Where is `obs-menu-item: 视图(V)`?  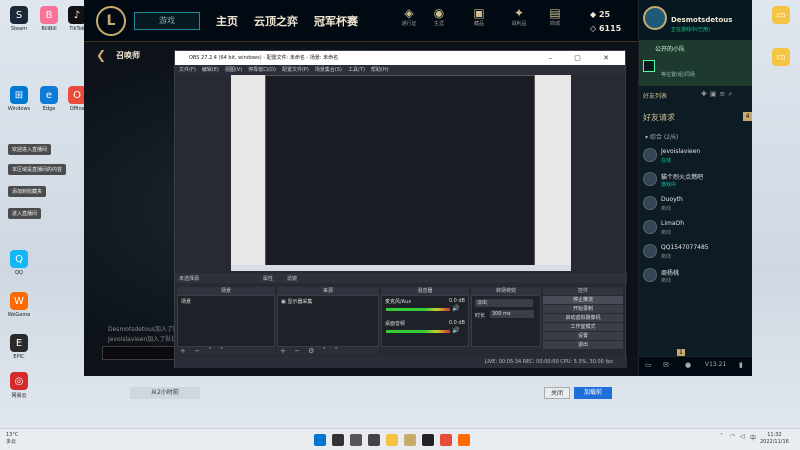
obs-menu-item: 视图(V) is located at coordinates (233, 70).